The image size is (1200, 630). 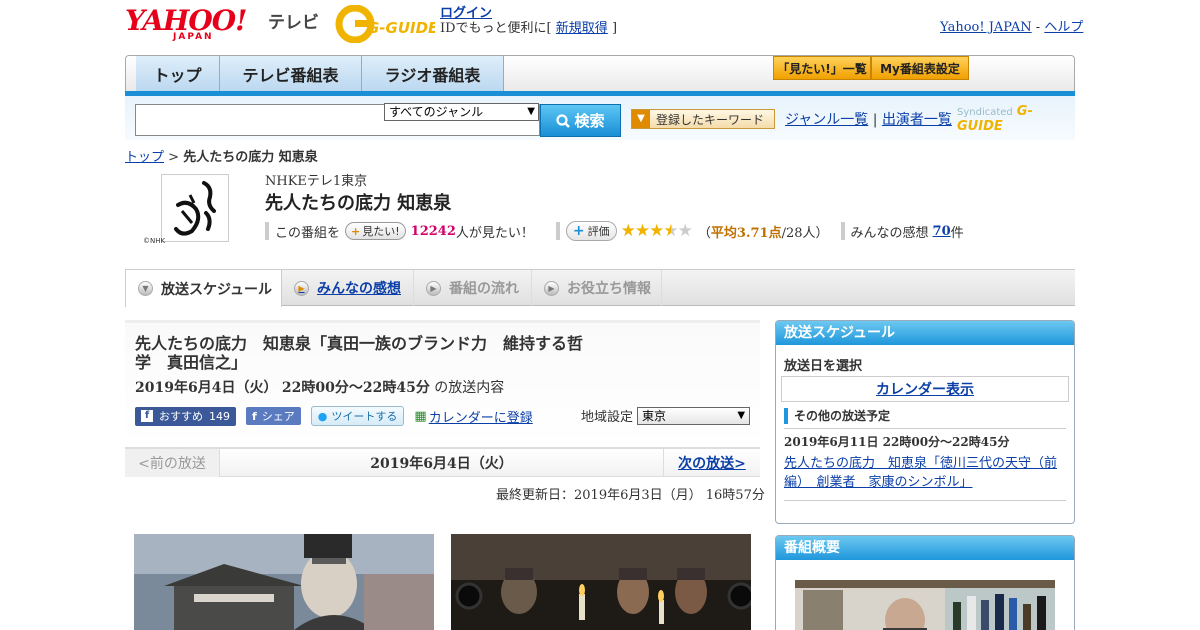 I want to click on tweet-button: ● ツイートする, so click(x=357, y=416).